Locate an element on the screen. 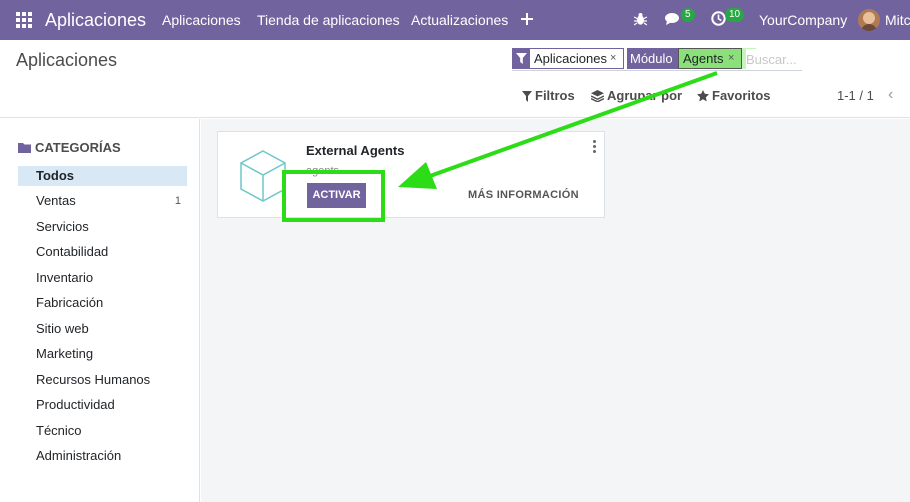 Image resolution: width=910 pixels, height=502 pixels. category-label: Marketing is located at coordinates (65, 353).